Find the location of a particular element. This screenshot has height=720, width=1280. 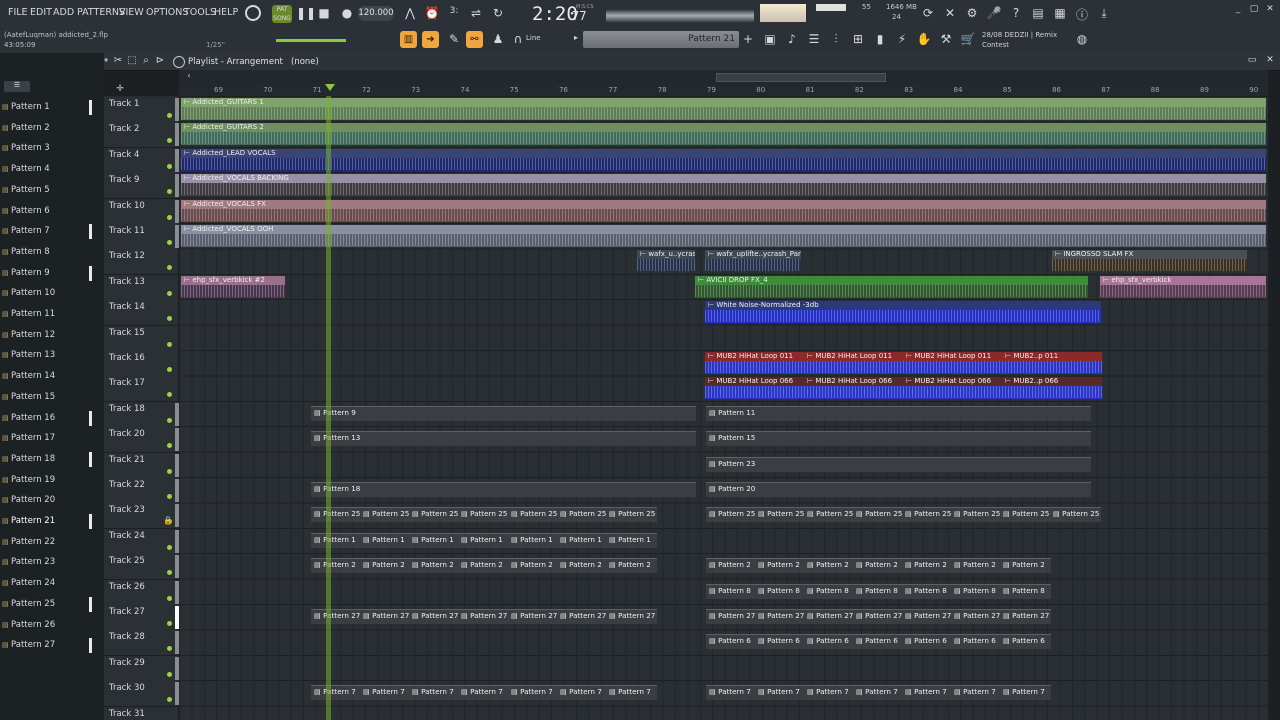

audio-clip: ⊢ Addicted_VOCALS FX is located at coordinates (723, 210).